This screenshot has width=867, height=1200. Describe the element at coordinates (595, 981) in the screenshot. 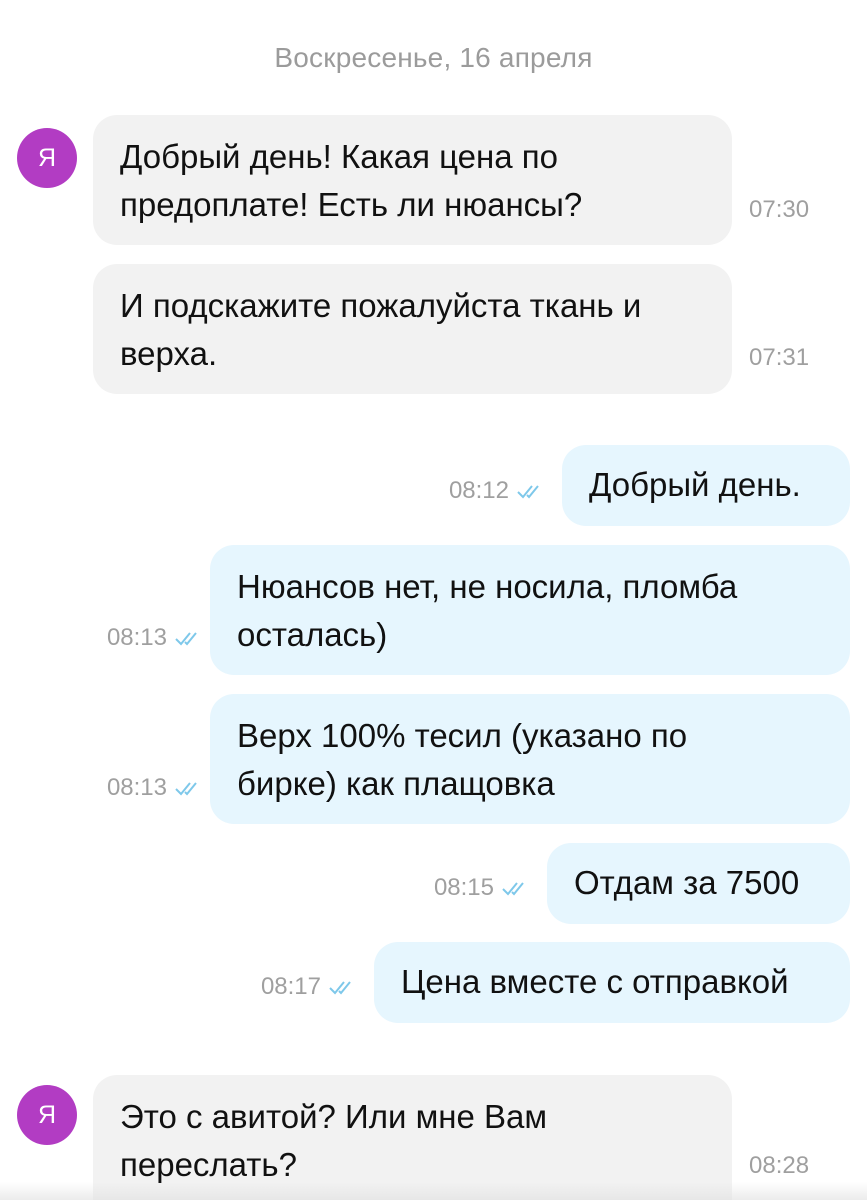

I see `message-text-line: Цена вместе с отправкой` at that location.